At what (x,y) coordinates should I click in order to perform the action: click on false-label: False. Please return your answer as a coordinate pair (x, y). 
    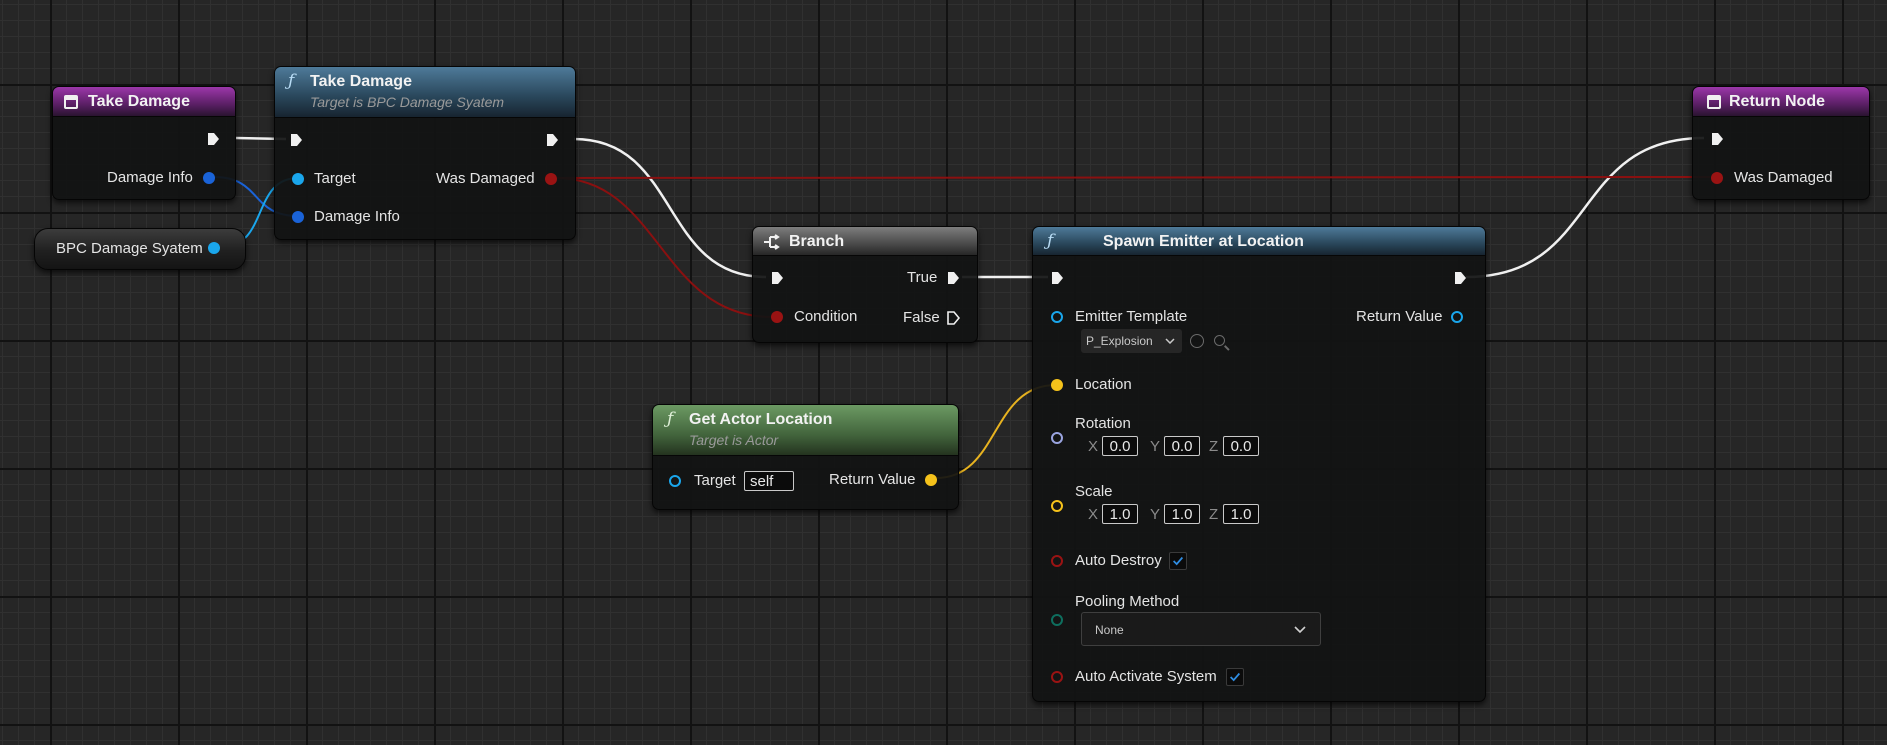
    Looking at the image, I should click on (921, 317).